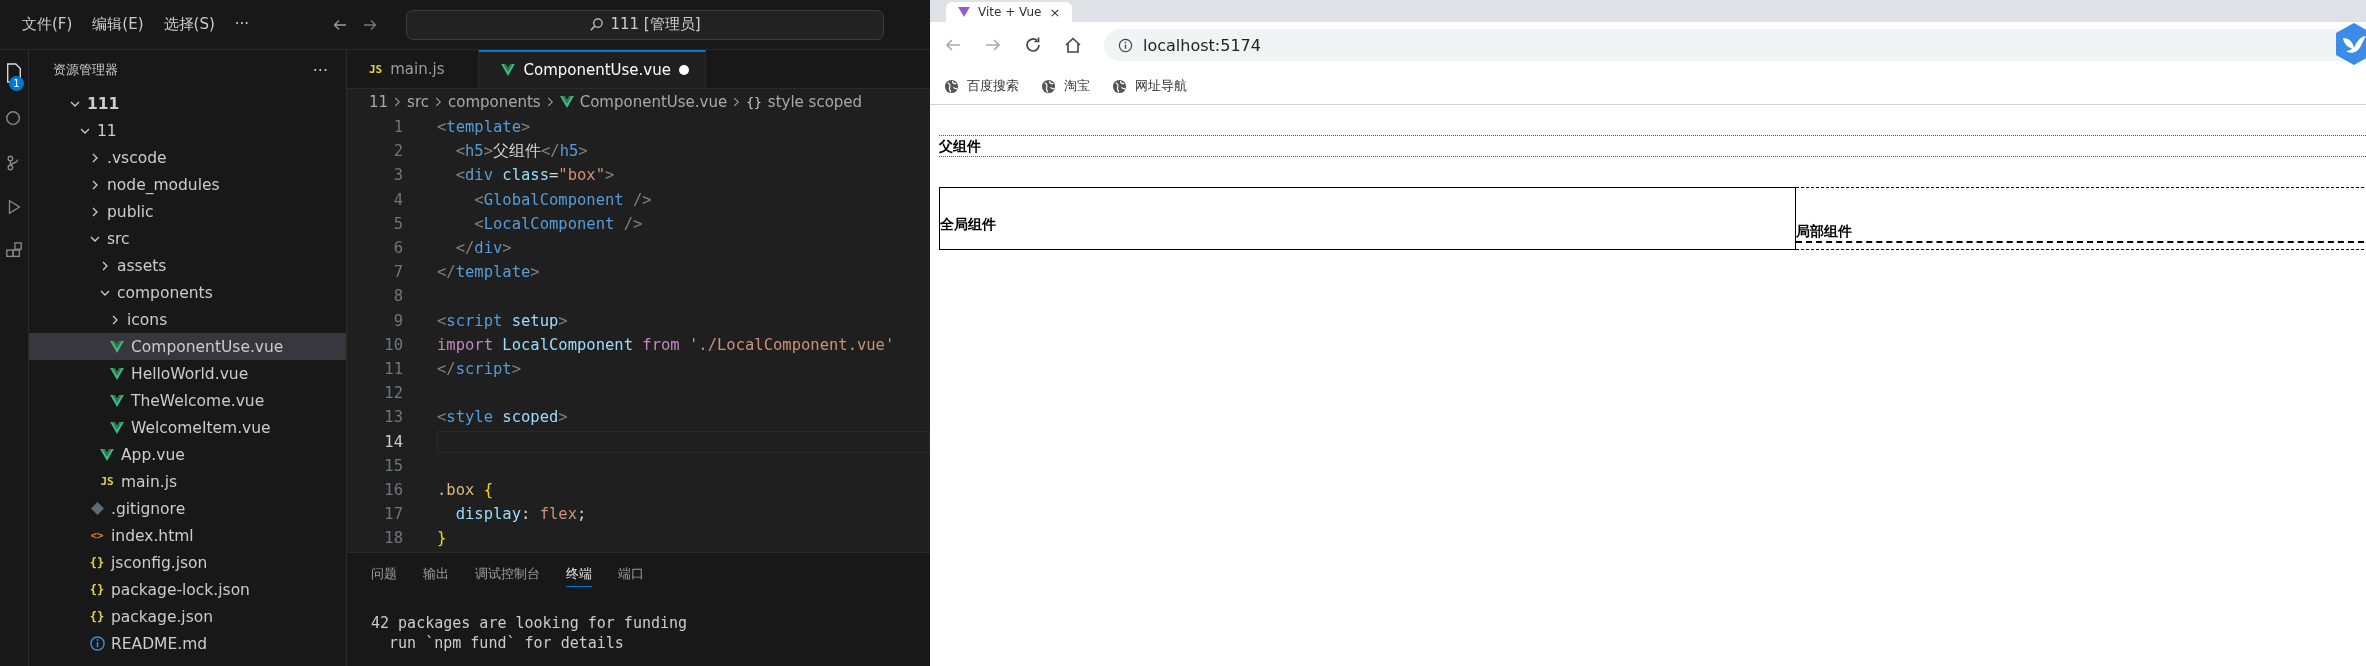  What do you see at coordinates (398, 151) in the screenshot?
I see `line-number: 2` at bounding box center [398, 151].